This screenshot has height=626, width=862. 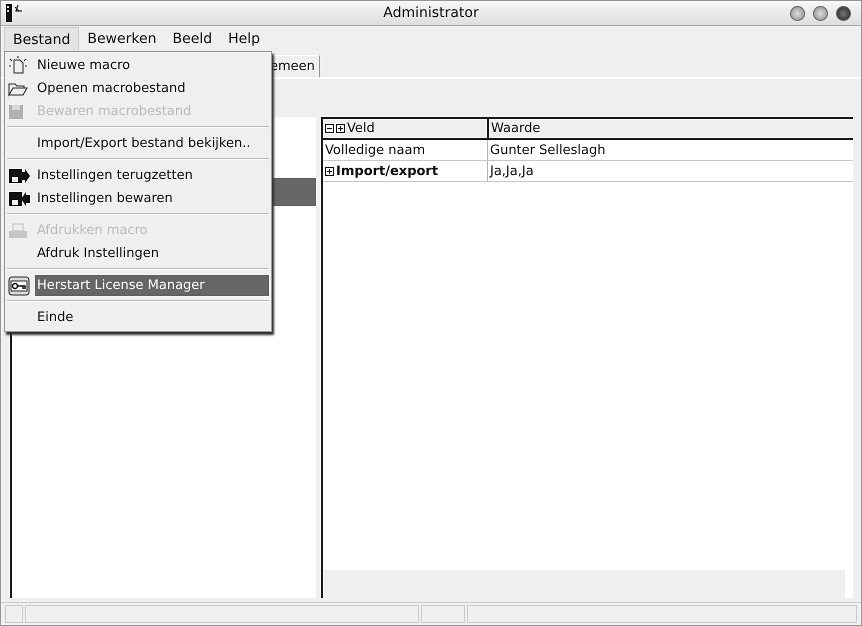 What do you see at coordinates (515, 128) in the screenshot?
I see `column-title: Waarde` at bounding box center [515, 128].